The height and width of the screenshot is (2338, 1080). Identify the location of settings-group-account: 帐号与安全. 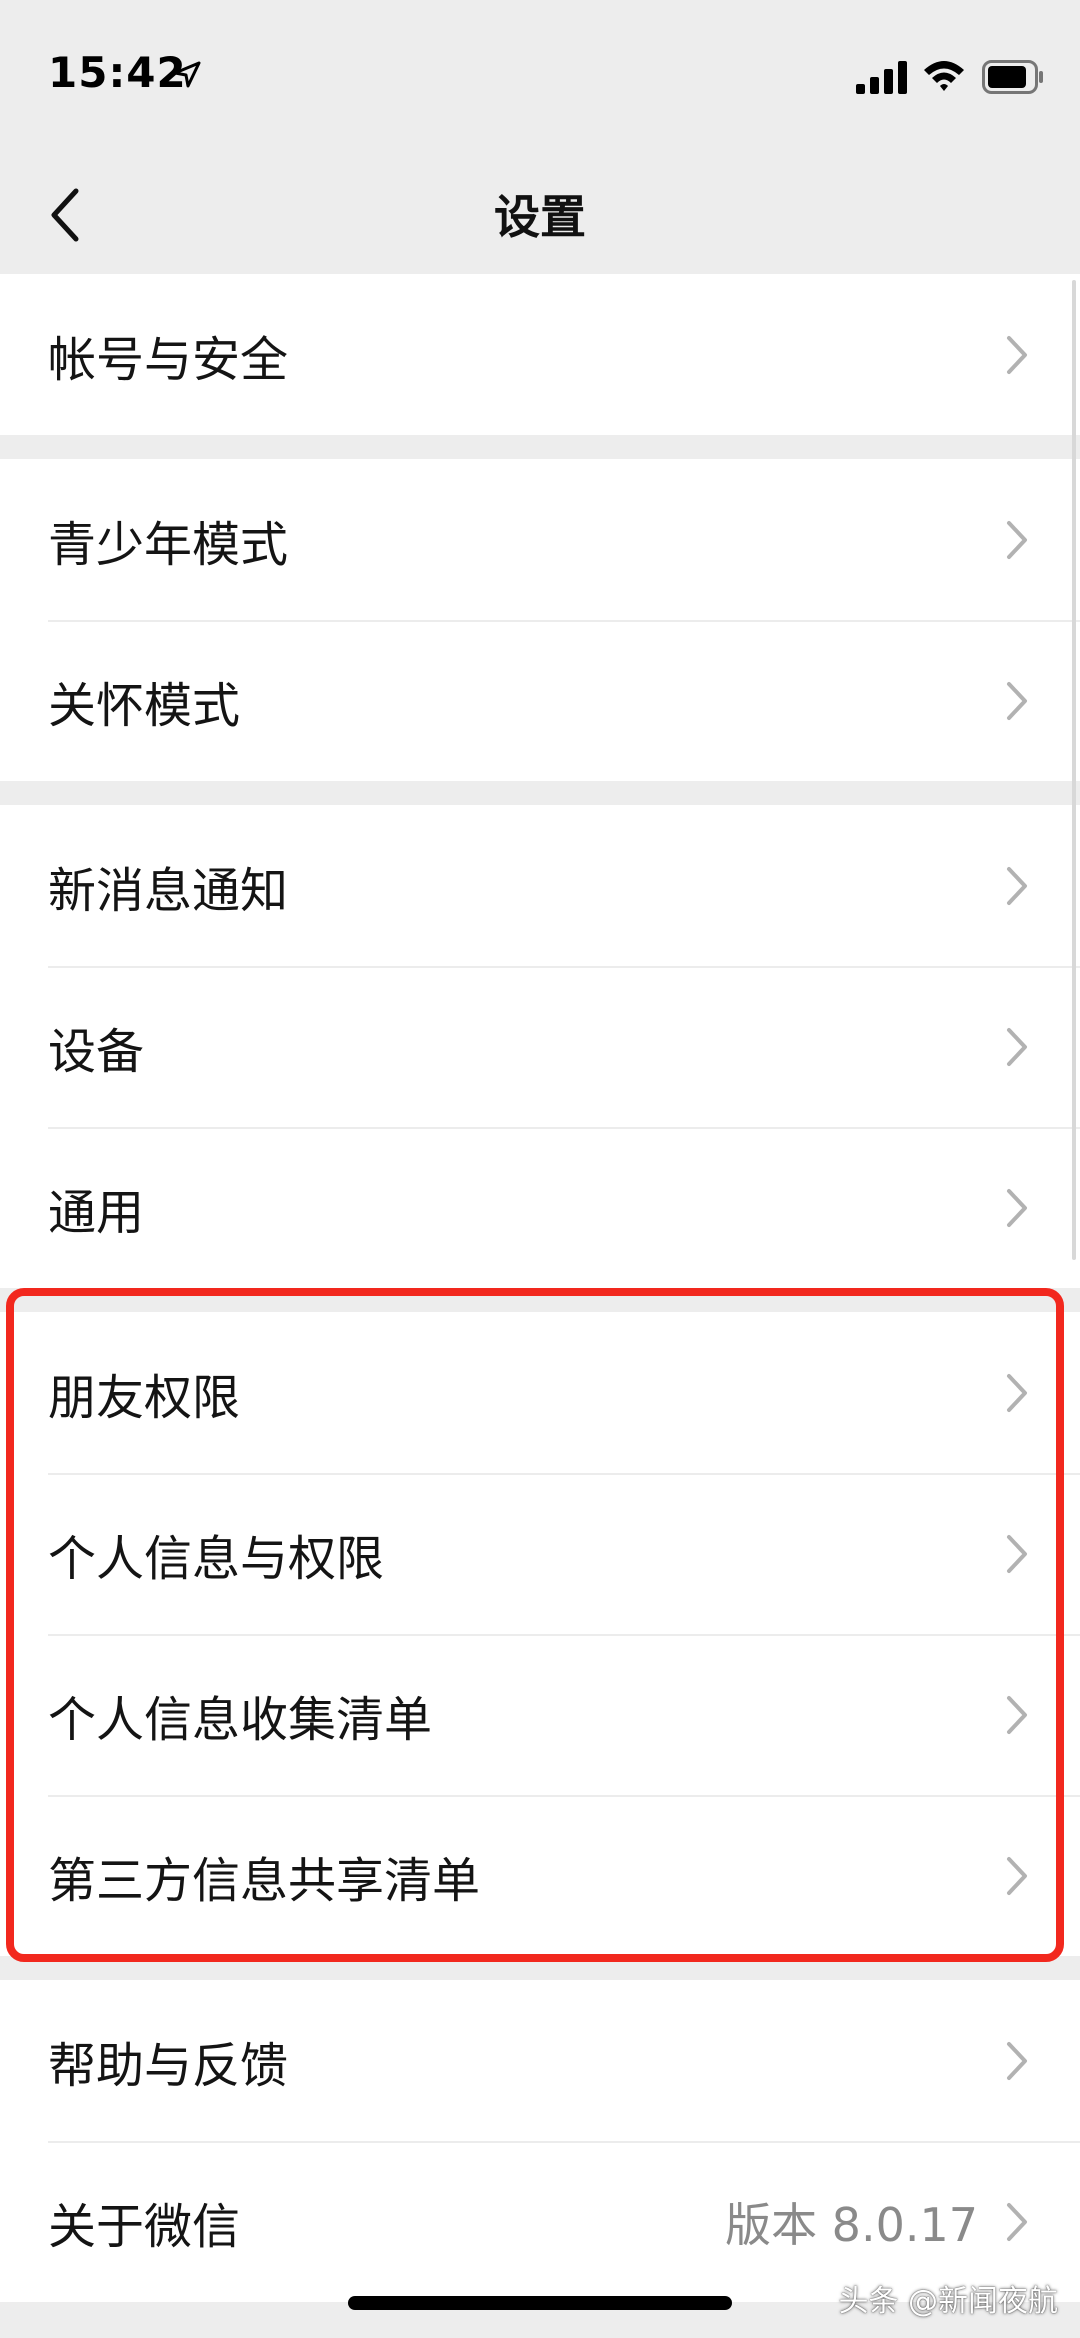
(540, 354).